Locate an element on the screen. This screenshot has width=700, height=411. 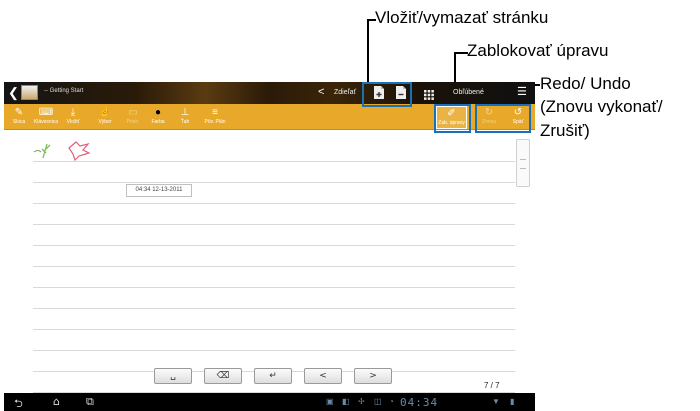
highlight-redo-undo is located at coordinates (503, 118).